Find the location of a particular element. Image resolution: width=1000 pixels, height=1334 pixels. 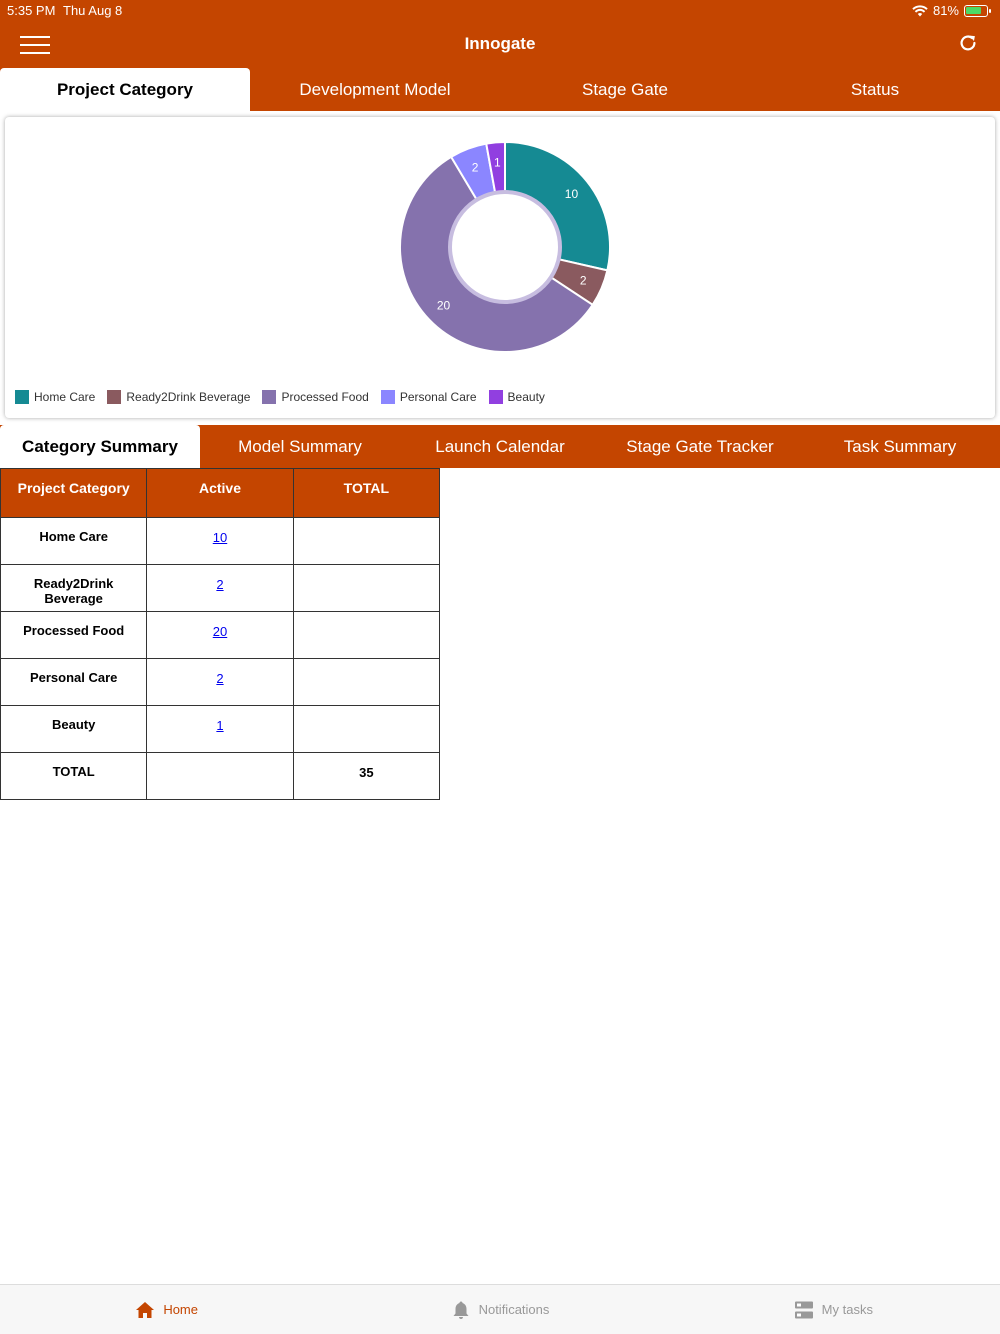

active-cell: 20 is located at coordinates (220, 635).